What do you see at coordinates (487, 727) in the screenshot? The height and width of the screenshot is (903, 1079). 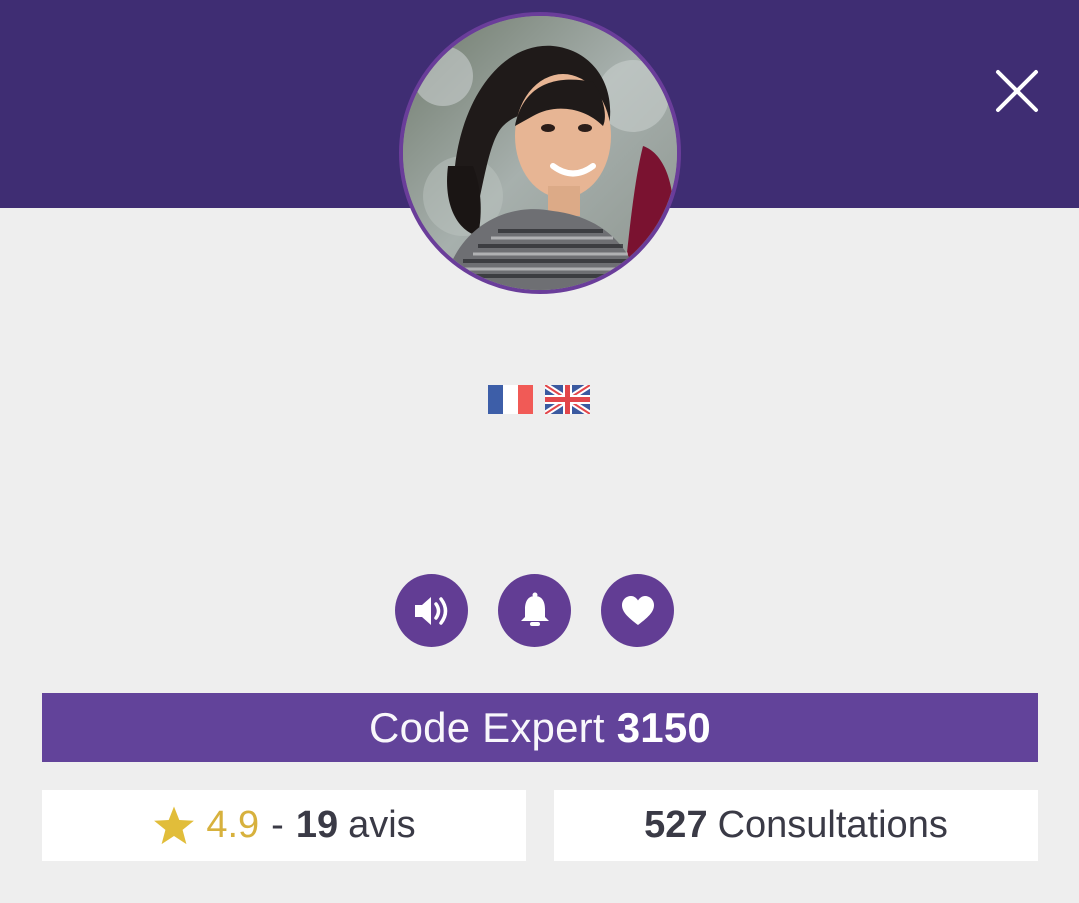 I see `code-label: Code Expert` at bounding box center [487, 727].